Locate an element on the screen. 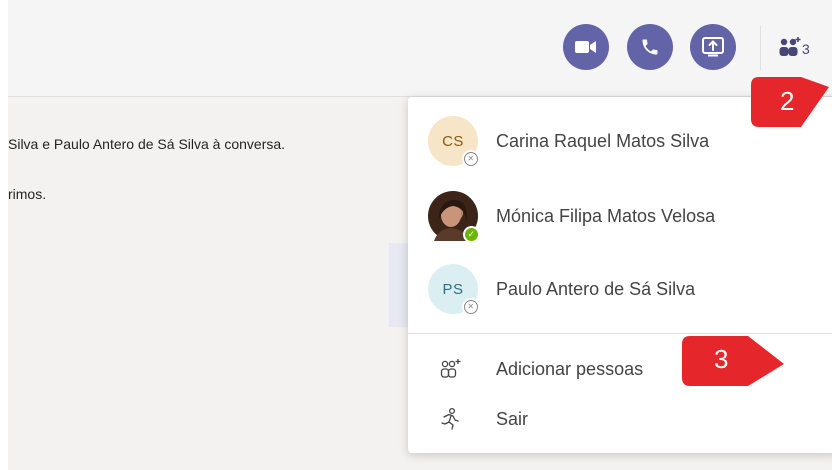 The height and width of the screenshot is (470, 832). phone-icon is located at coordinates (650, 47).